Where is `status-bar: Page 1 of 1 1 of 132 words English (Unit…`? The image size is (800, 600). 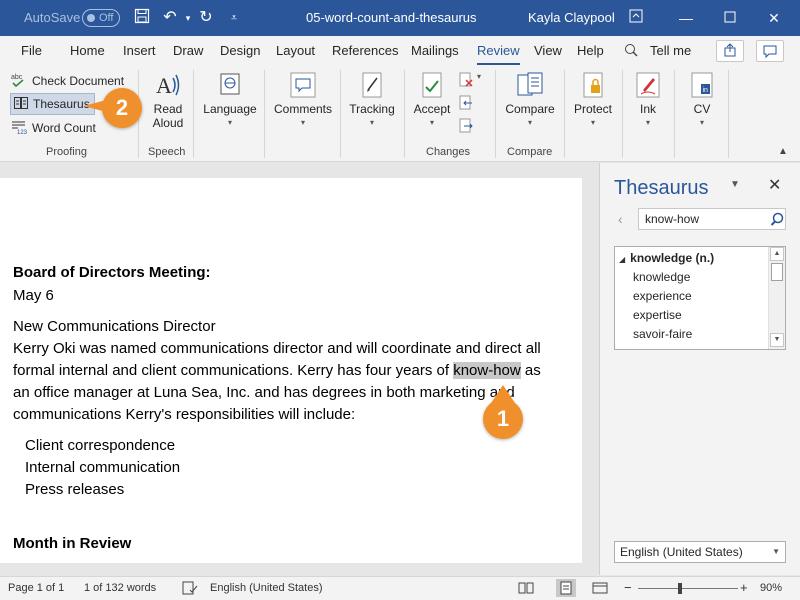
status-bar: Page 1 of 1 1 of 132 words English (Unit… is located at coordinates (400, 588).